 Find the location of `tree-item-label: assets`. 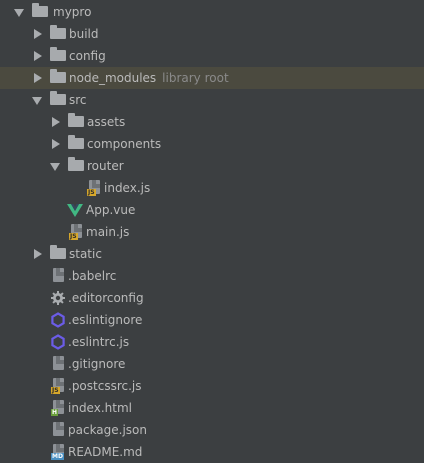

tree-item-label: assets is located at coordinates (106, 122).